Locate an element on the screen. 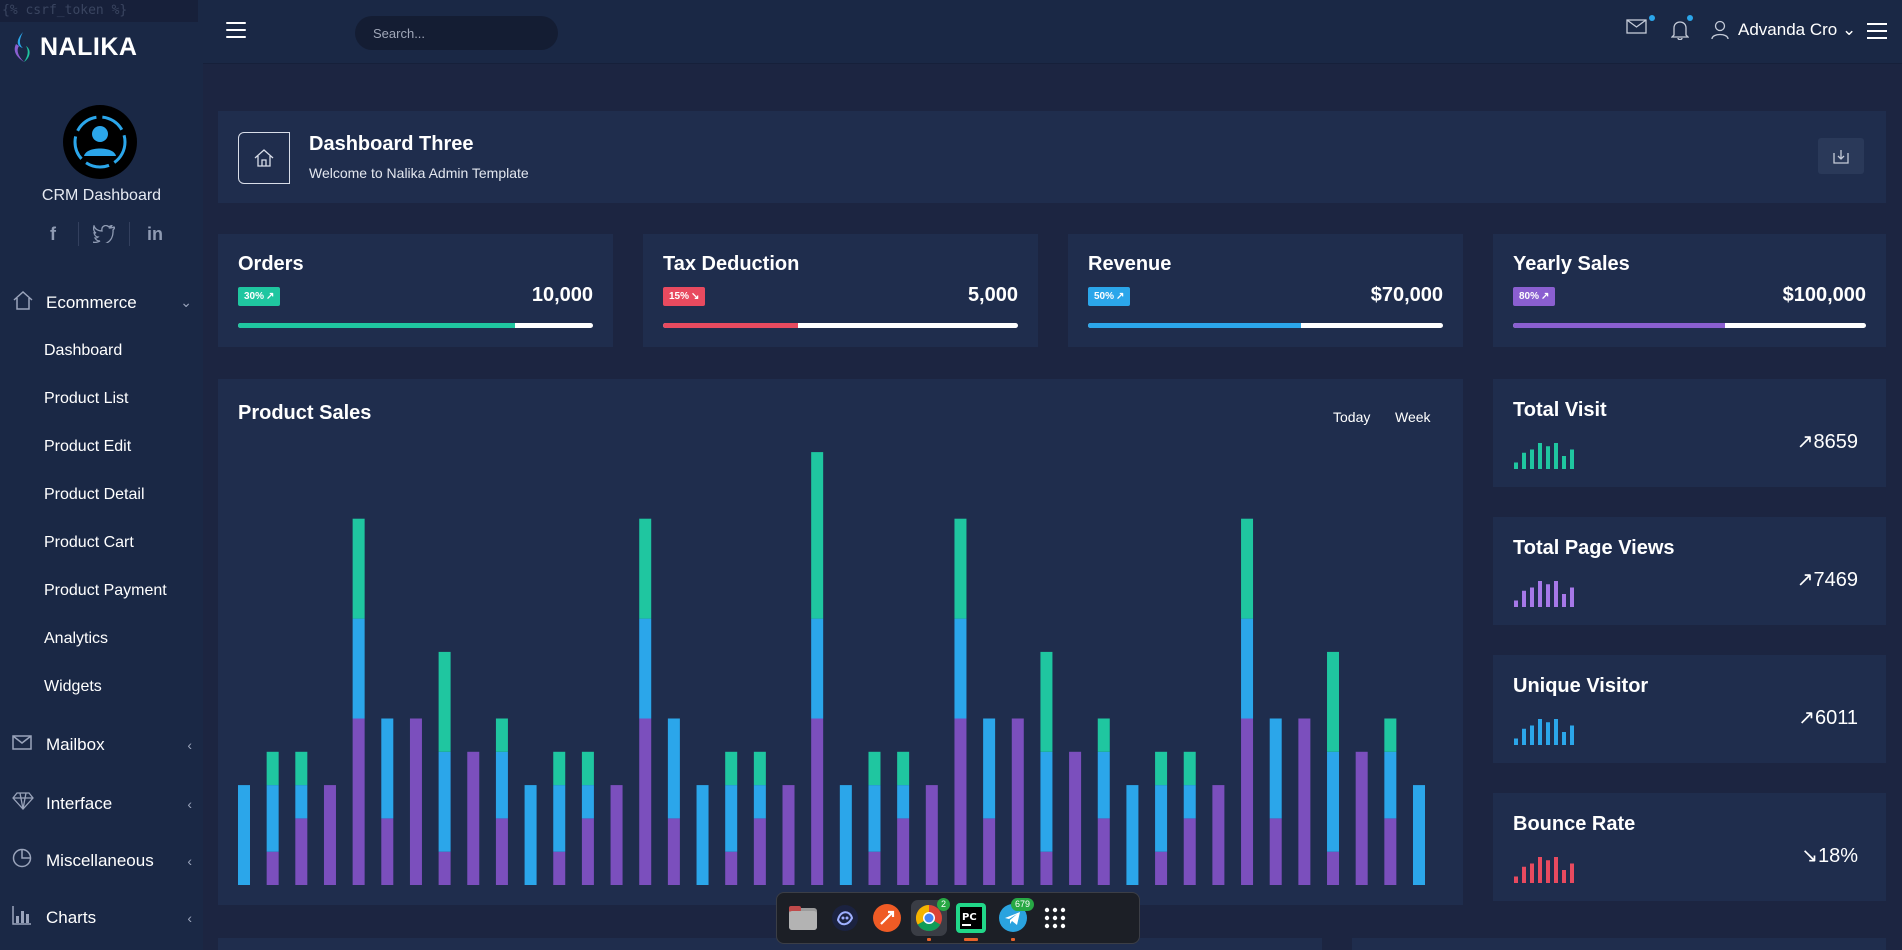 Image resolution: width=1902 pixels, height=950 pixels. nav-ecommerce-label: Ecommerce is located at coordinates (91, 302).